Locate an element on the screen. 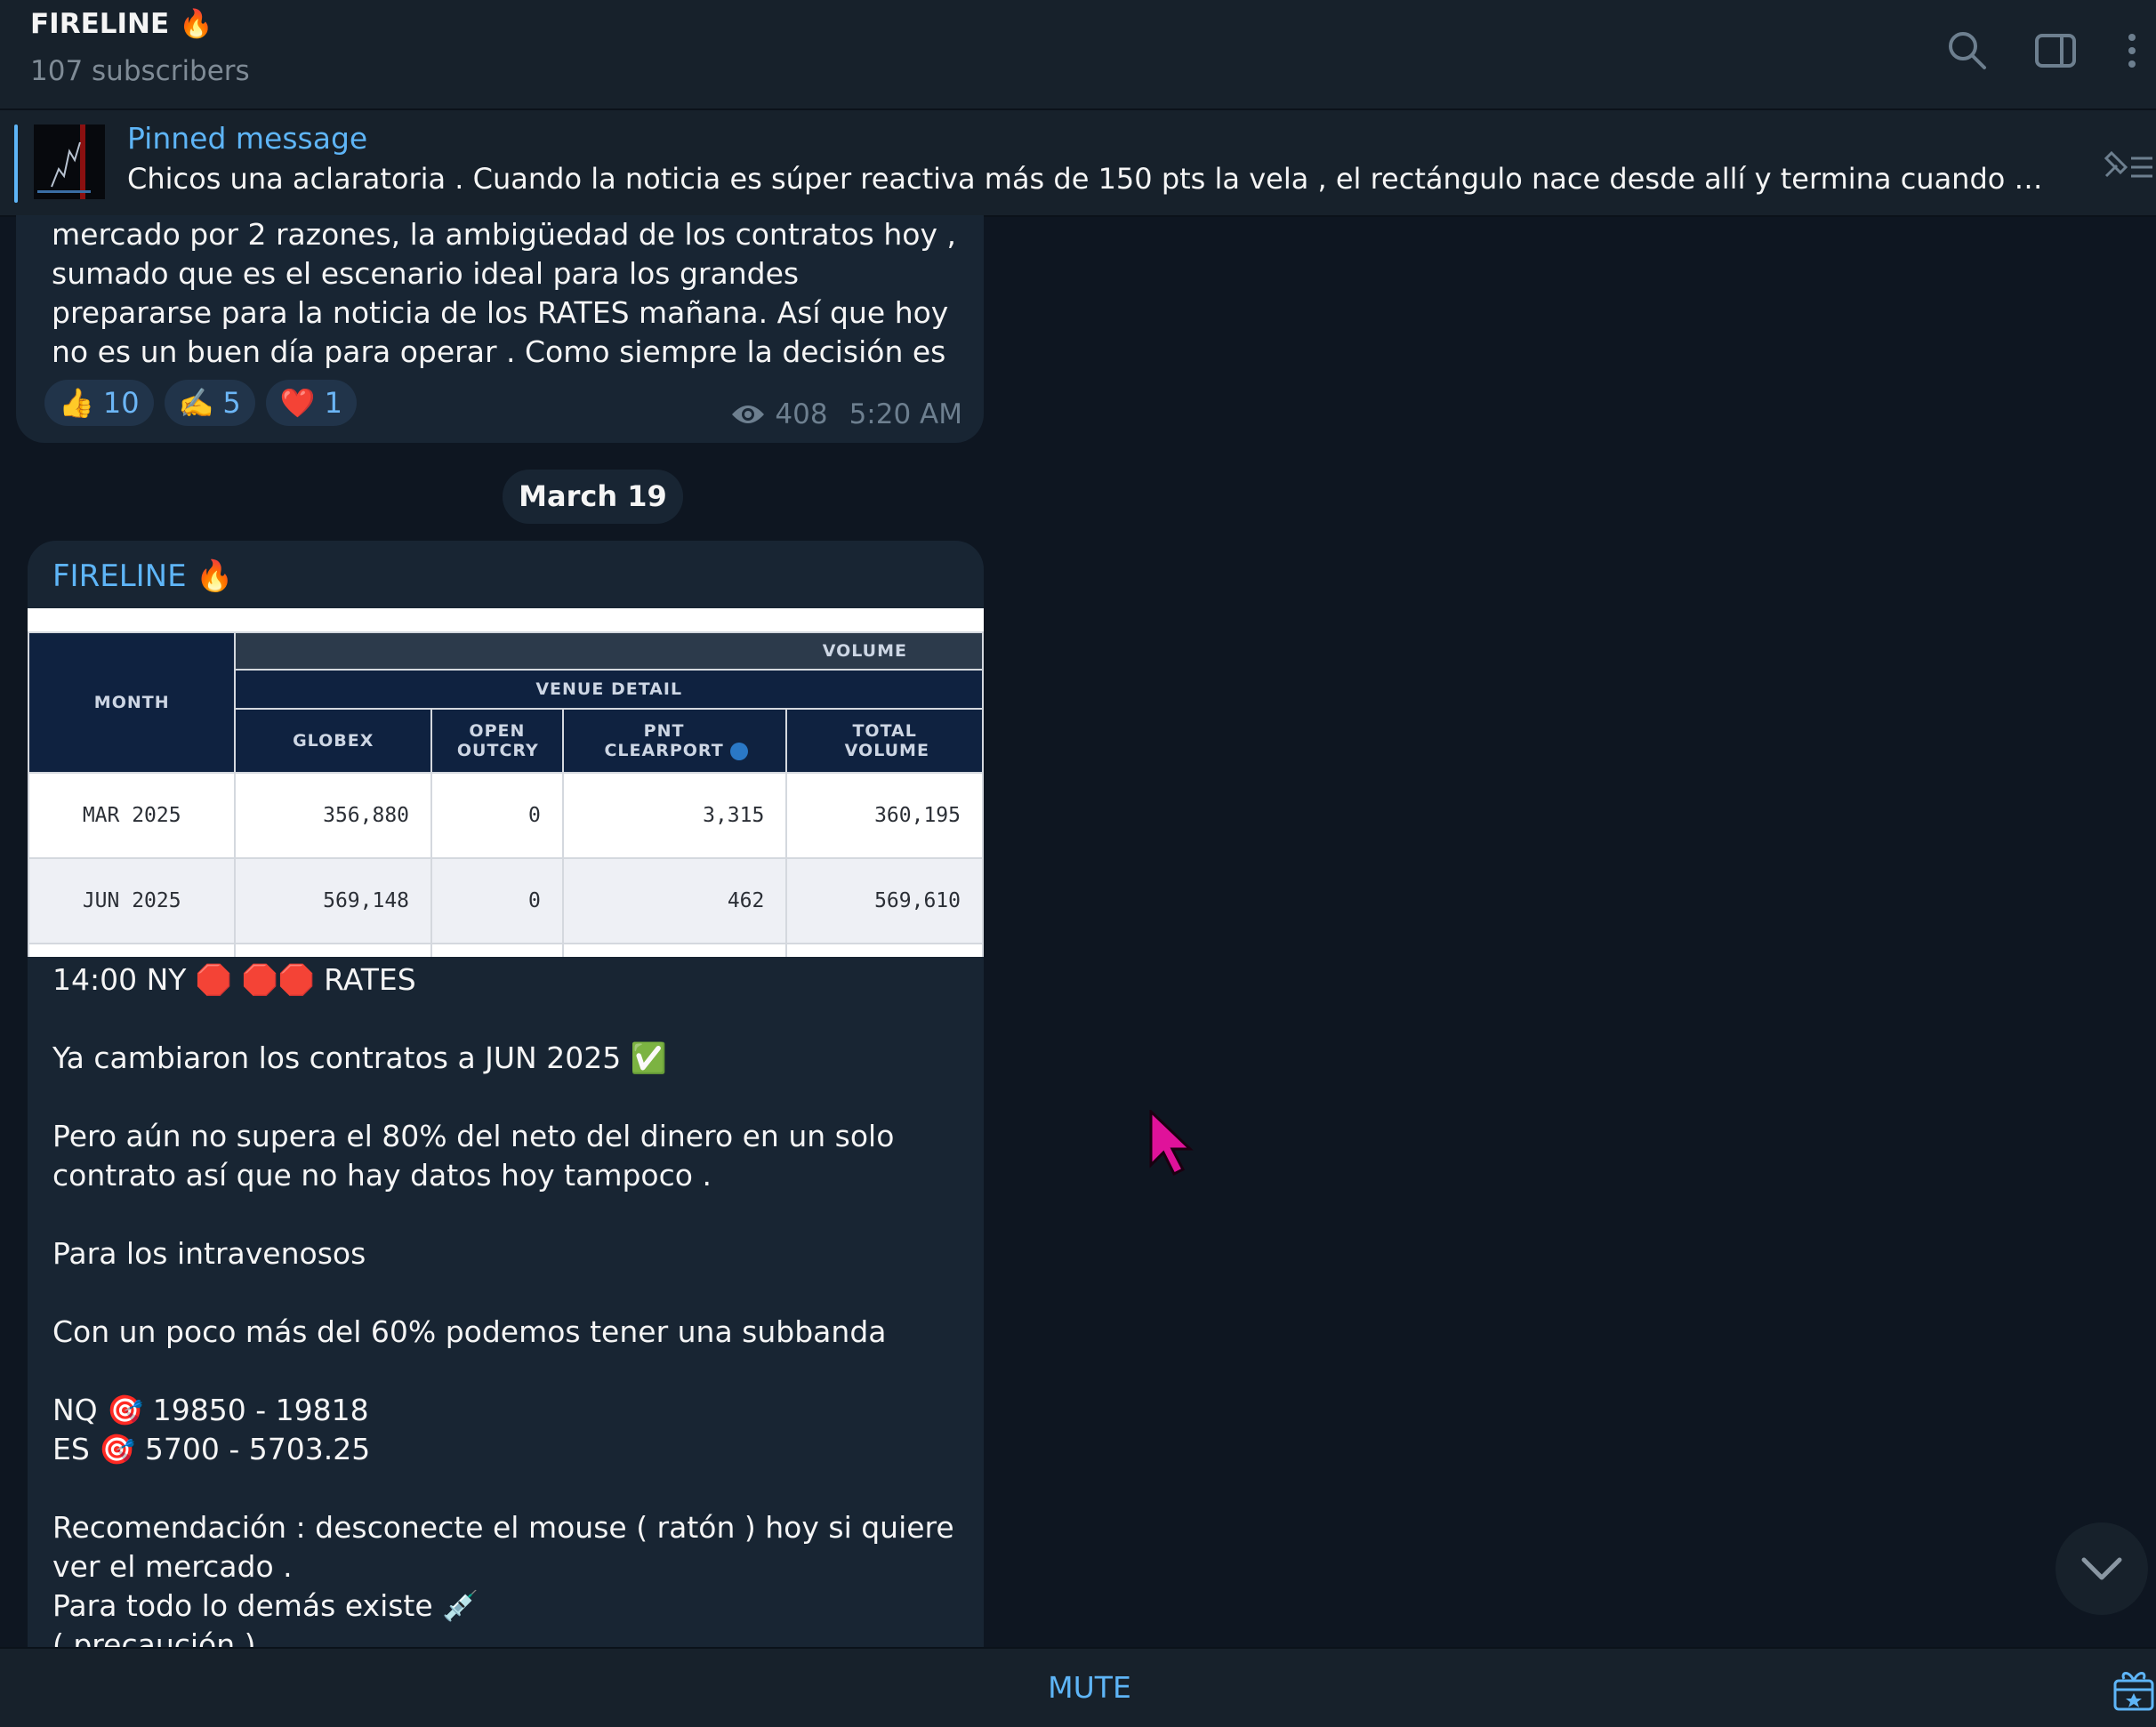  header-month: MONTH is located at coordinates (133, 703).